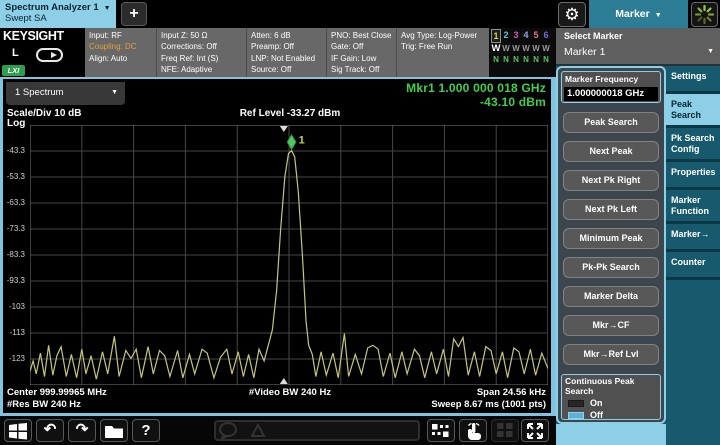 The width and height of the screenshot is (720, 445). What do you see at coordinates (44, 404) in the screenshot?
I see `res-bw-label: #Res BW 240 Hz` at bounding box center [44, 404].